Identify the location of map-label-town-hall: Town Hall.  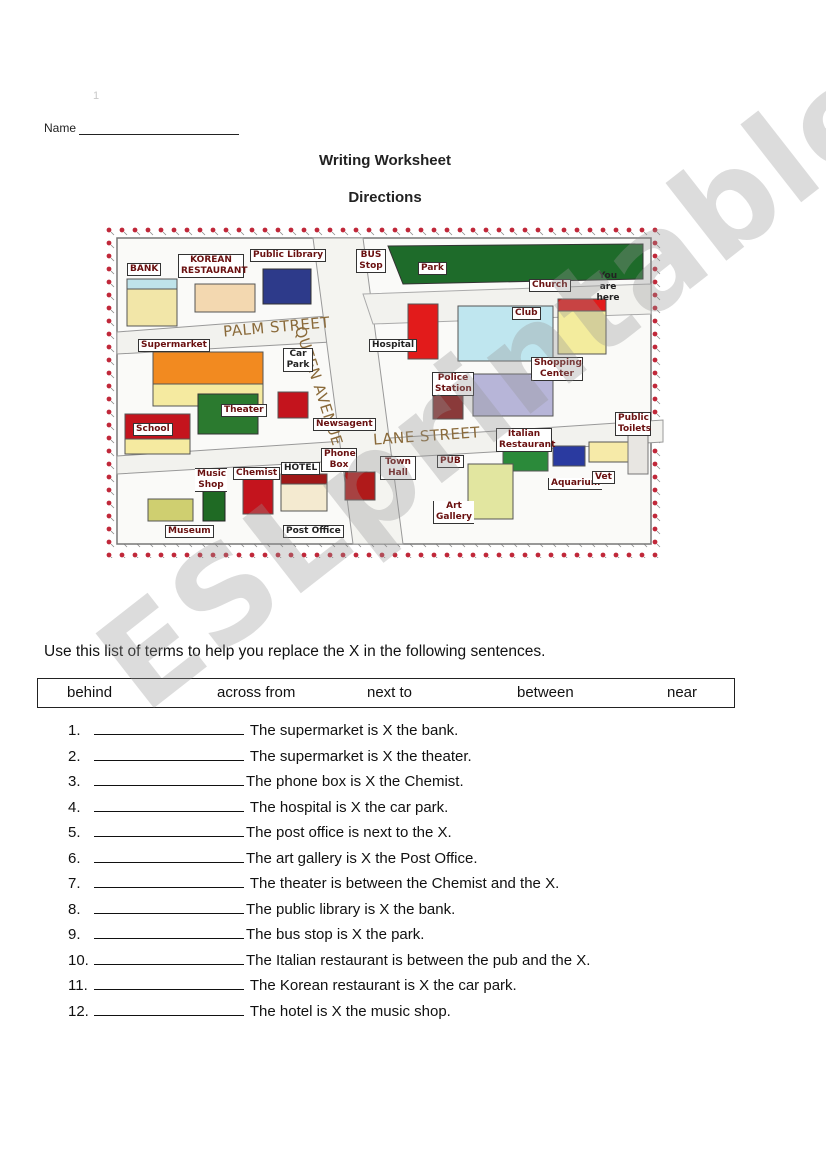
(398, 468).